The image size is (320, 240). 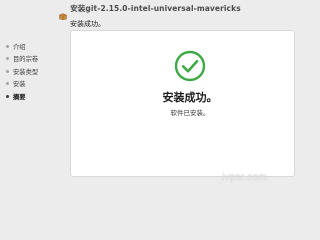 What do you see at coordinates (32, 46) in the screenshot?
I see `step-introduction: 介绍` at bounding box center [32, 46].